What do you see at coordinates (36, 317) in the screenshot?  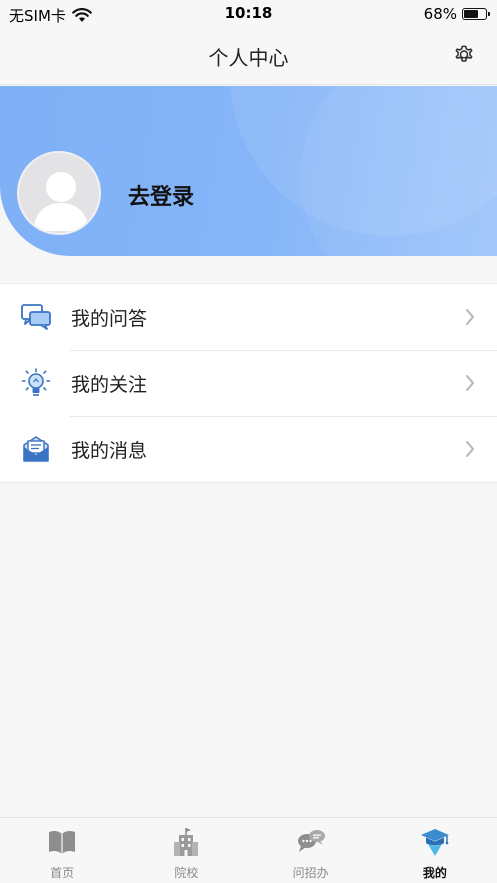 I see `chat-bubbles-icon` at bounding box center [36, 317].